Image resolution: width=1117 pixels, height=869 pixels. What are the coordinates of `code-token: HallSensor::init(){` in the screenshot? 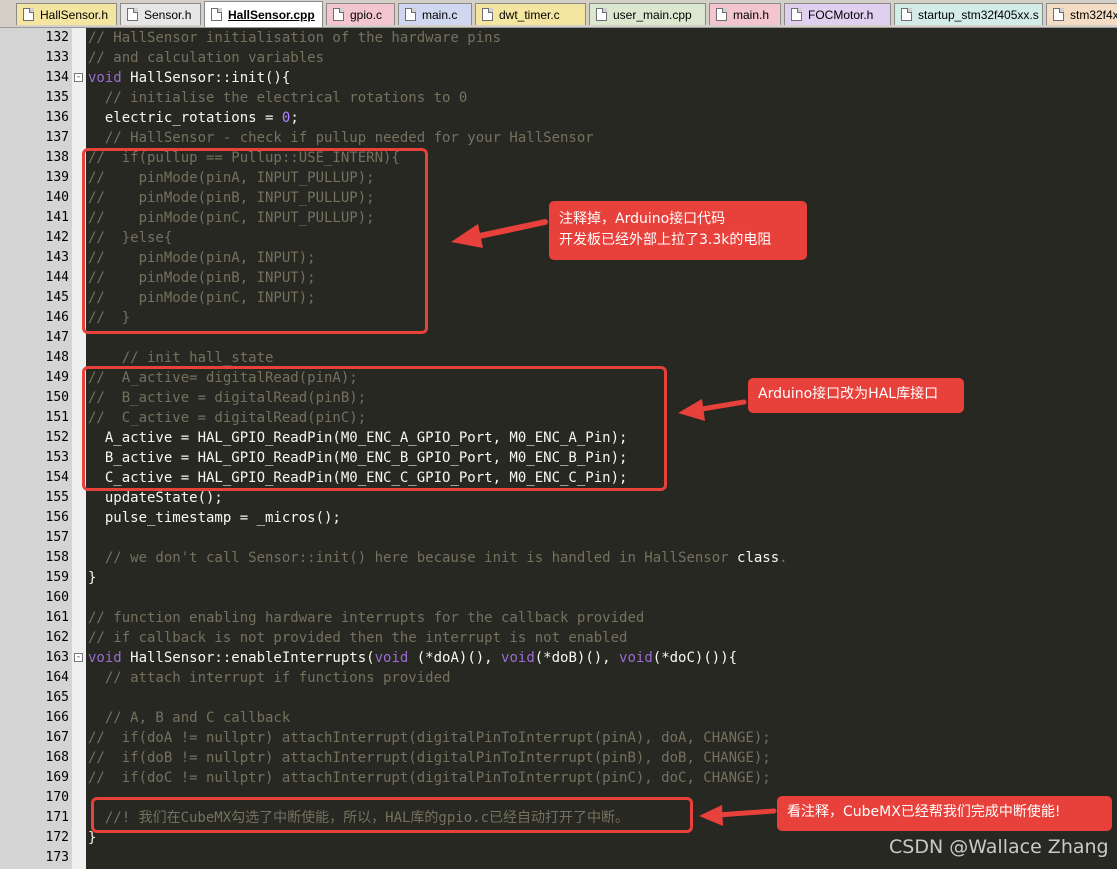 It's located at (206, 78).